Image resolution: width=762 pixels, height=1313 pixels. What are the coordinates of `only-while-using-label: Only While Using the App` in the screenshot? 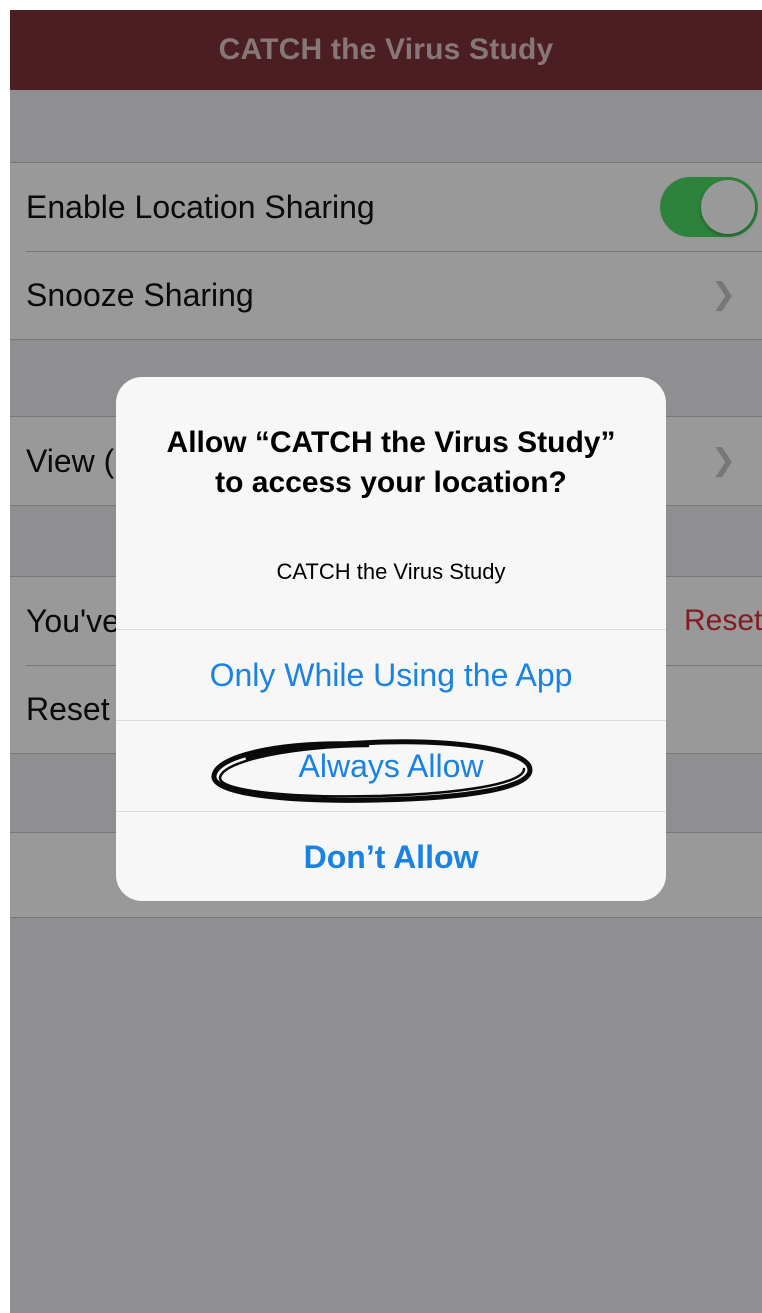 It's located at (391, 674).